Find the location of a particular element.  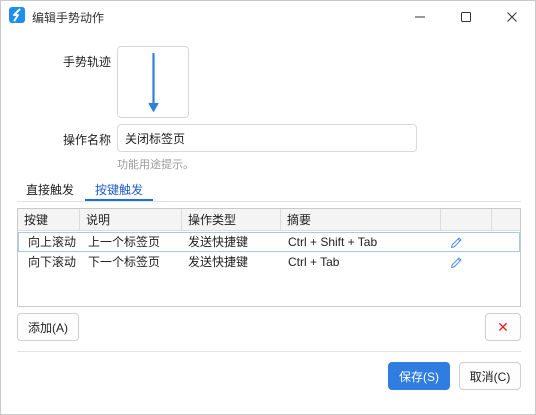

window-title: 编辑手势动作 is located at coordinates (68, 18).